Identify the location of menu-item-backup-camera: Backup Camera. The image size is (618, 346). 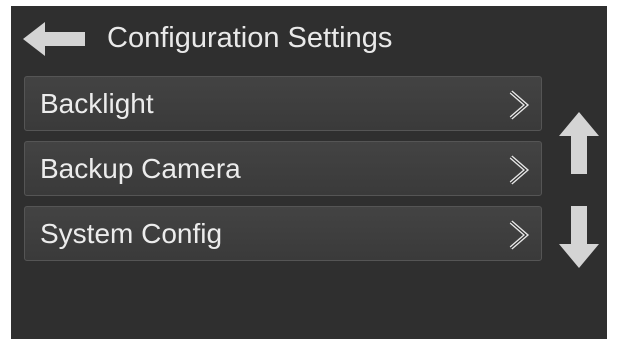
(283, 168).